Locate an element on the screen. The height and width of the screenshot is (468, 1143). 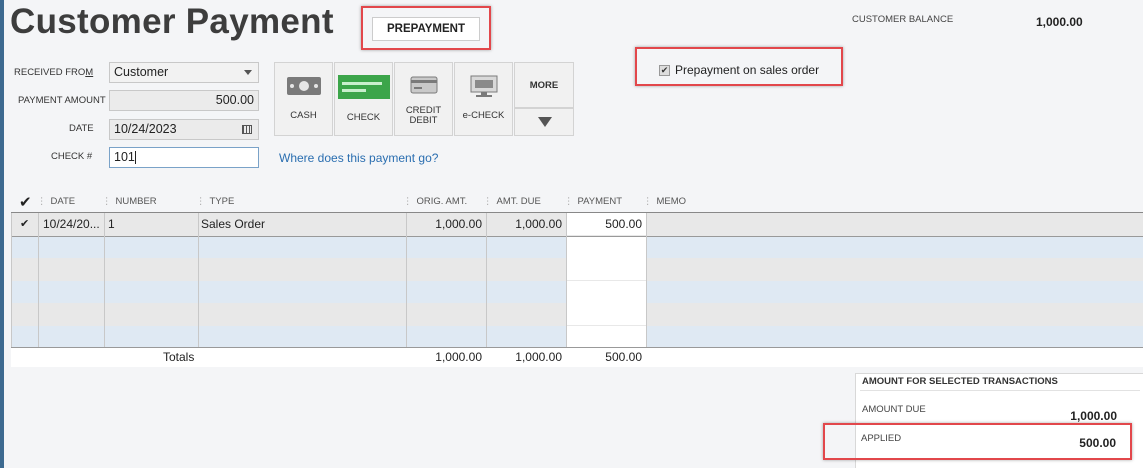
column-header-check: ✔ is located at coordinates (25, 202).